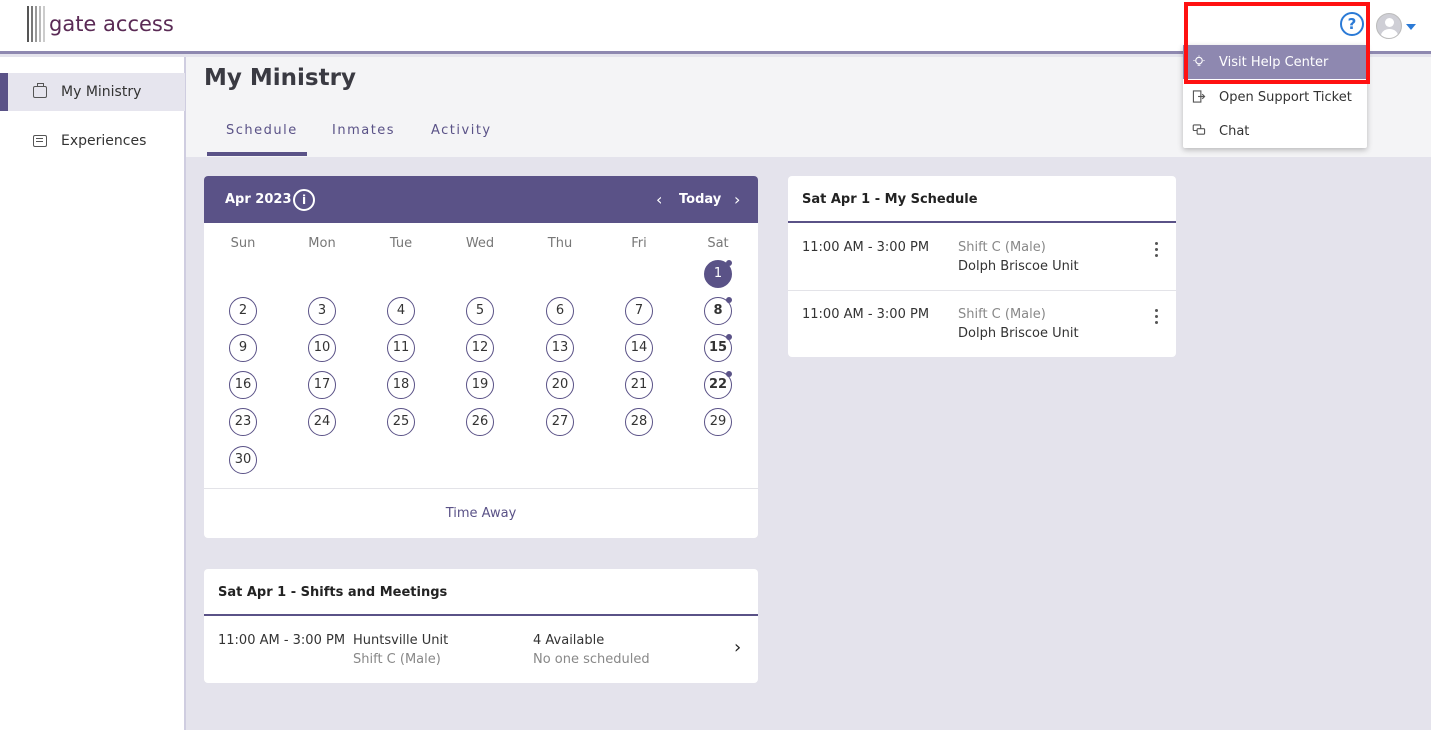 This screenshot has height=730, width=1431. I want to click on menu-item-chat: Chat, so click(1275, 131).